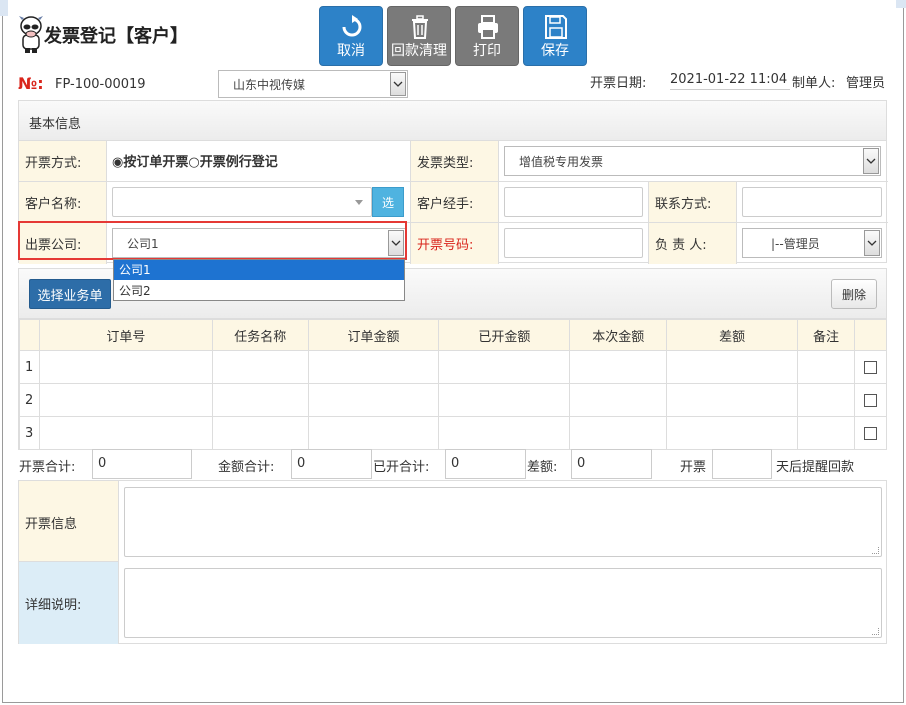 The image size is (906, 705). I want to click on contact-label-cell: 联系方式:, so click(693, 202).